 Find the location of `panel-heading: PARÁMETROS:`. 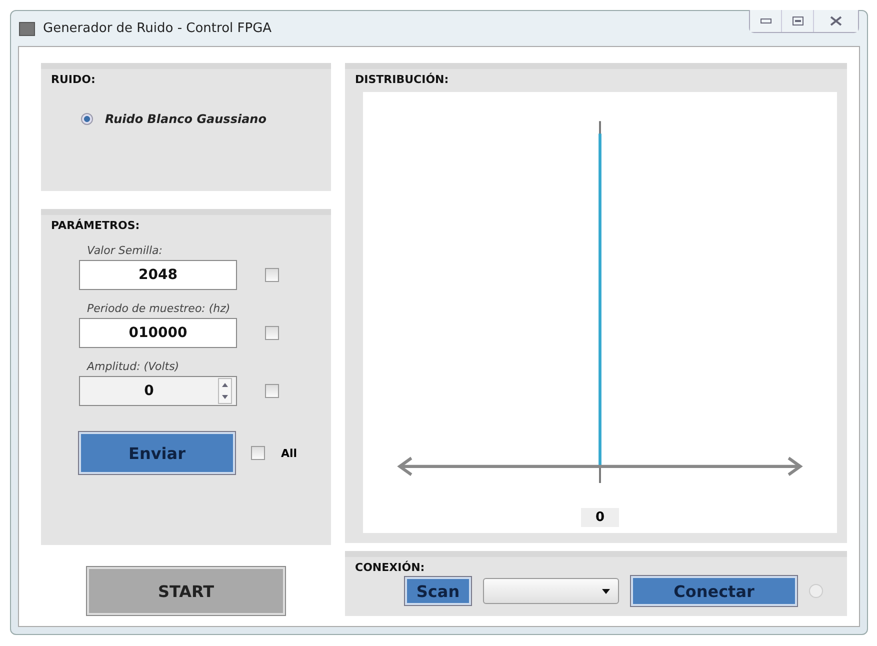

panel-heading: PARÁMETROS: is located at coordinates (96, 225).